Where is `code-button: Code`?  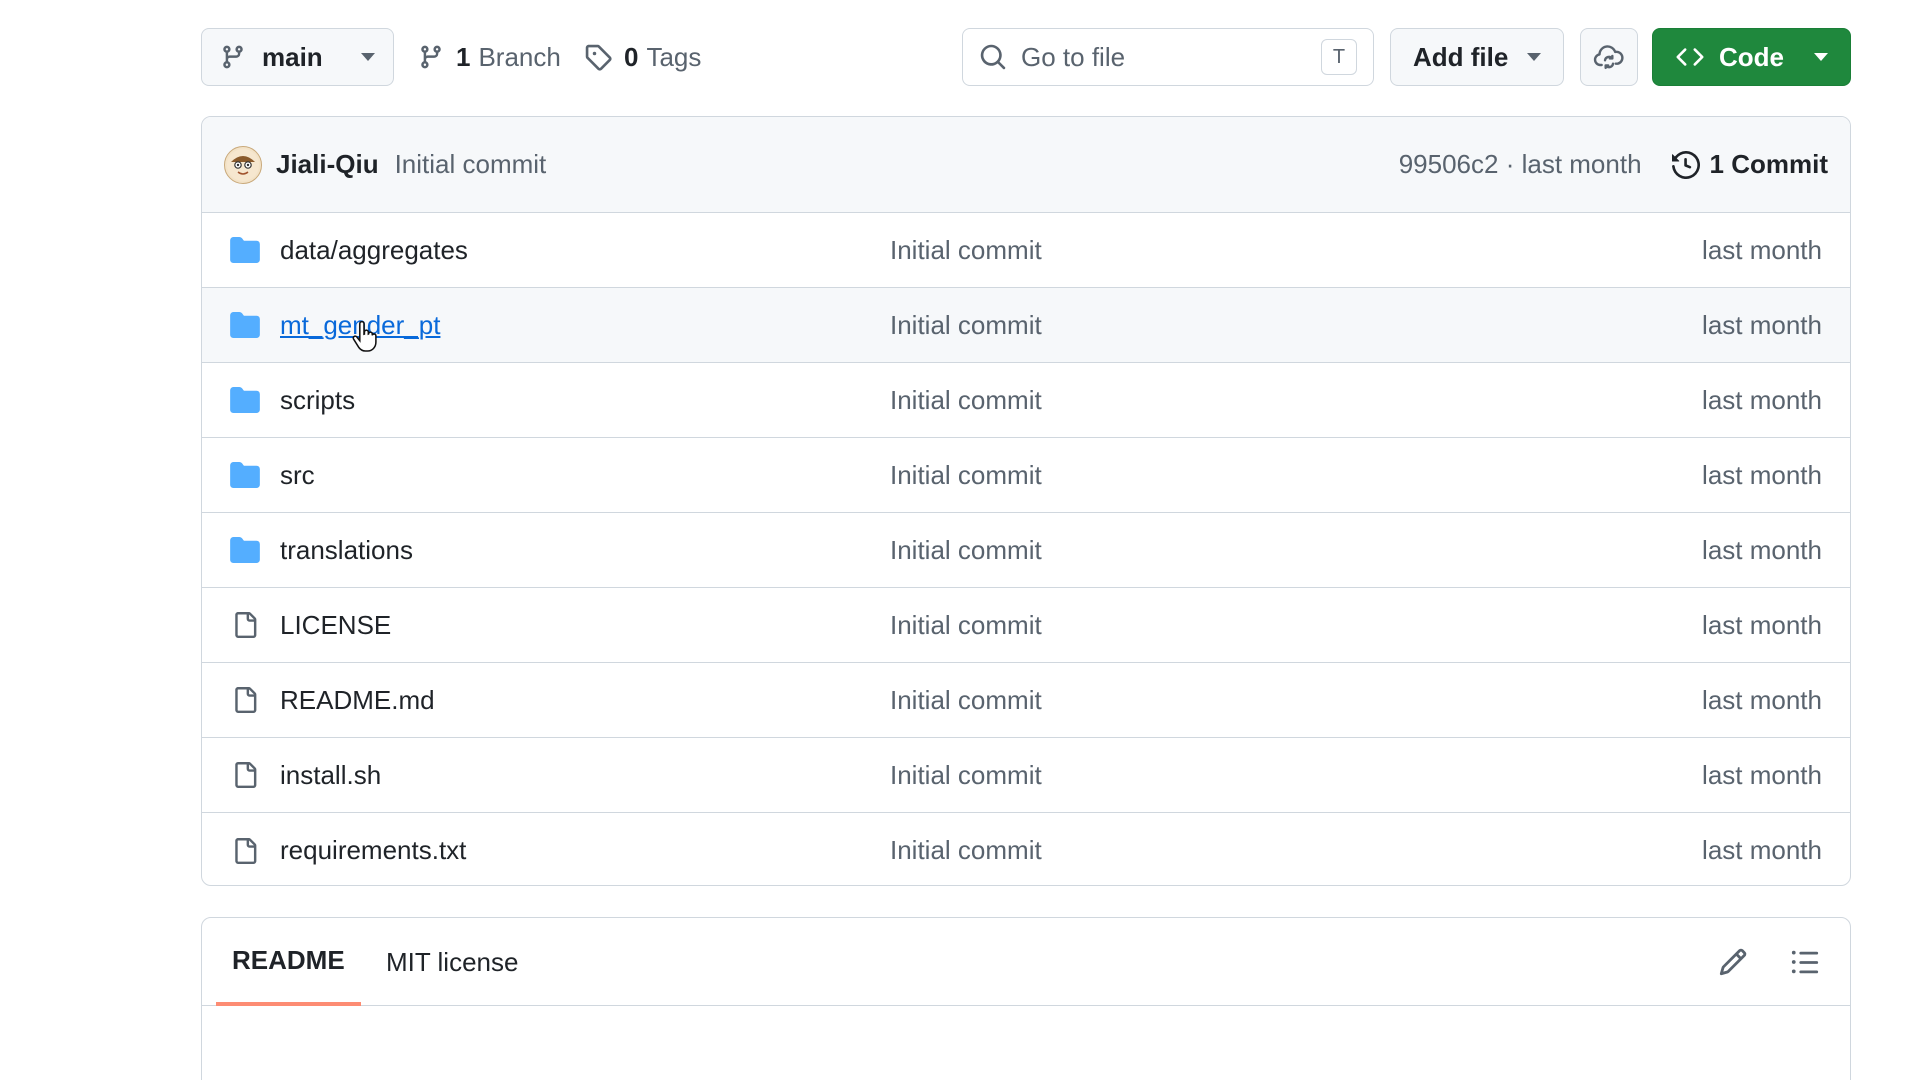 code-button: Code is located at coordinates (1751, 57).